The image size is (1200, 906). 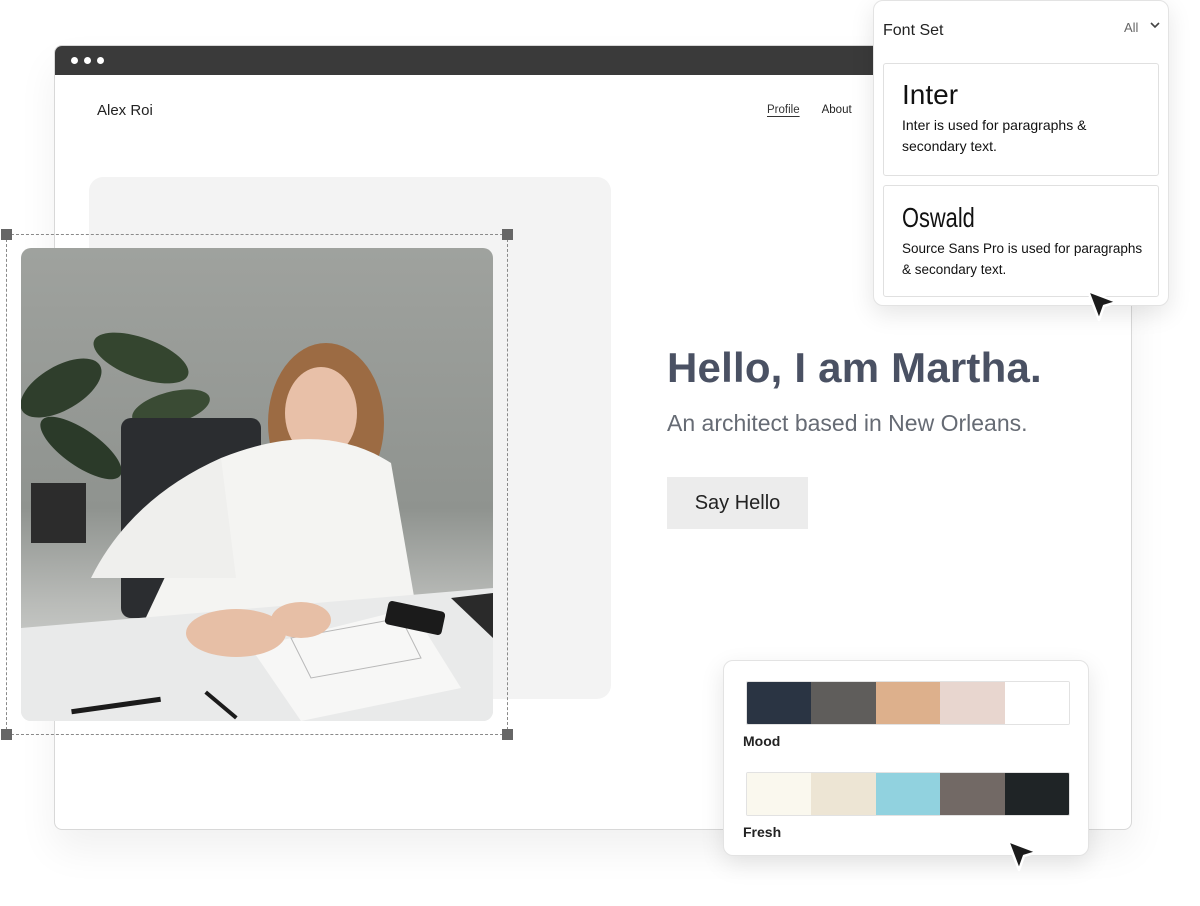 What do you see at coordinates (507, 234) in the screenshot?
I see `resize-handle-top-right` at bounding box center [507, 234].